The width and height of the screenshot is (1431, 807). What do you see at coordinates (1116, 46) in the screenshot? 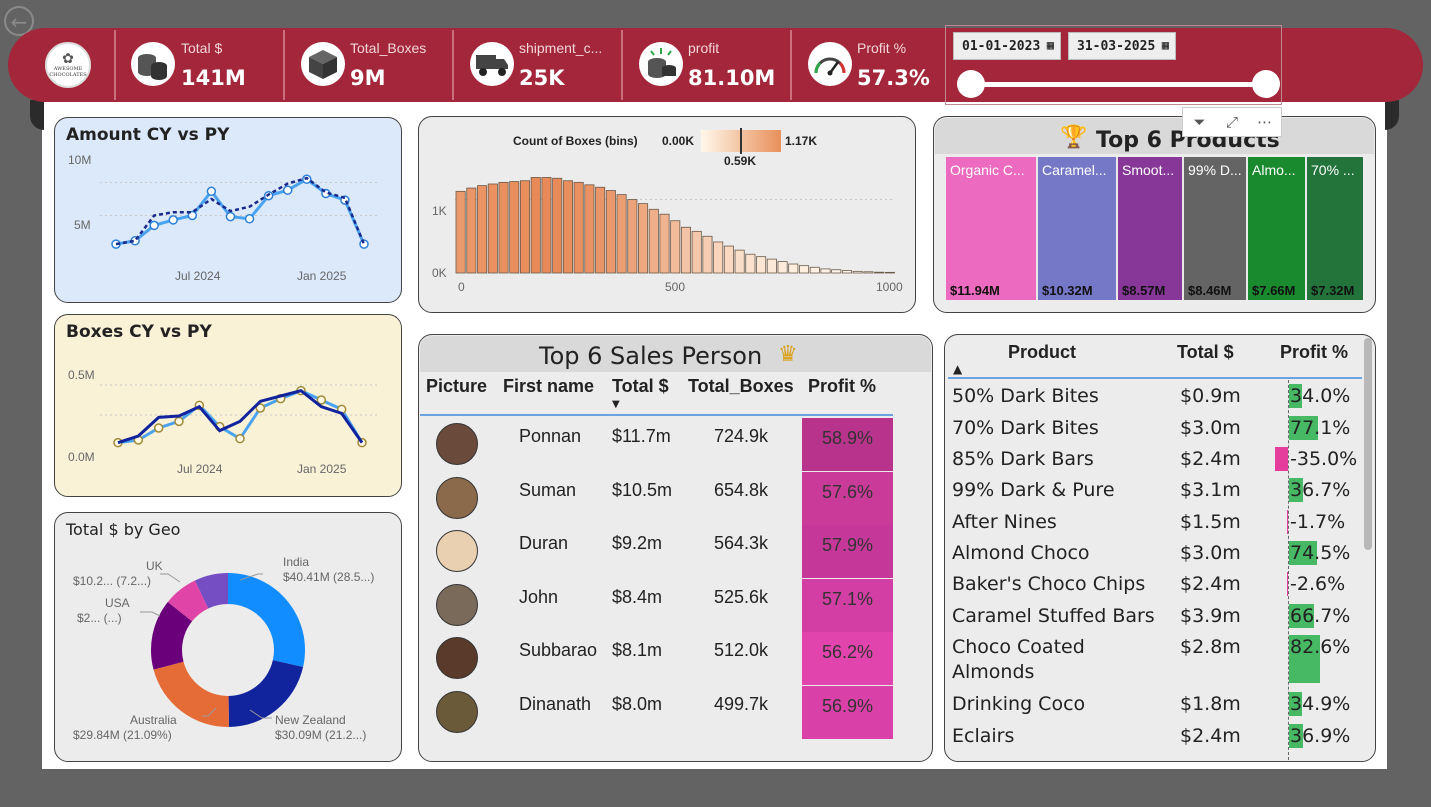
I see `date-to-value: 31-03-2025` at bounding box center [1116, 46].